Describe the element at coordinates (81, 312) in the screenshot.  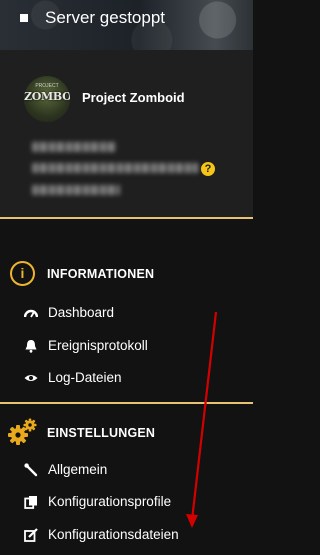
I see `nav-label-dashboard: Dashboard` at that location.